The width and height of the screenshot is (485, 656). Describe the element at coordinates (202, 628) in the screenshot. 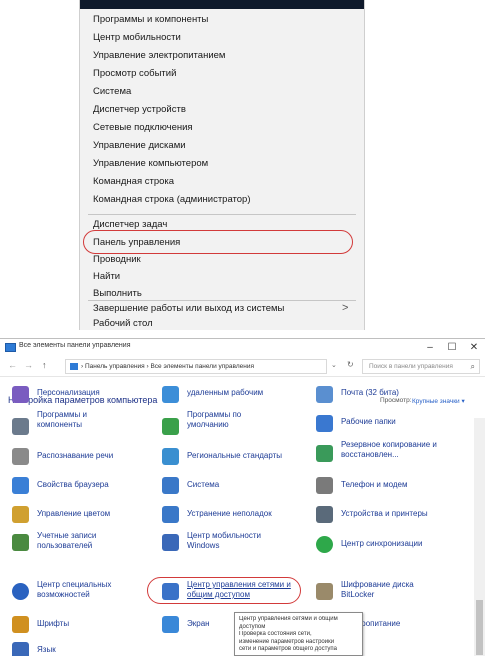

I see `cp-item-display: Экран` at that location.